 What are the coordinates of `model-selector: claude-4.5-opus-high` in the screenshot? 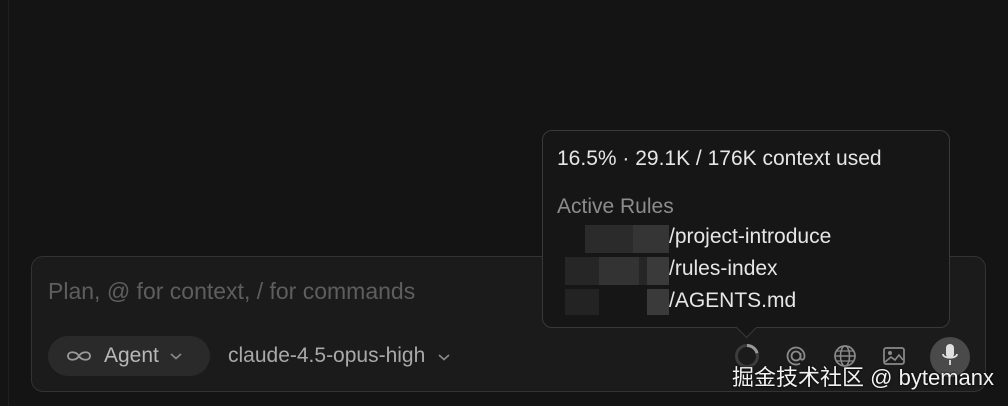 It's located at (339, 356).